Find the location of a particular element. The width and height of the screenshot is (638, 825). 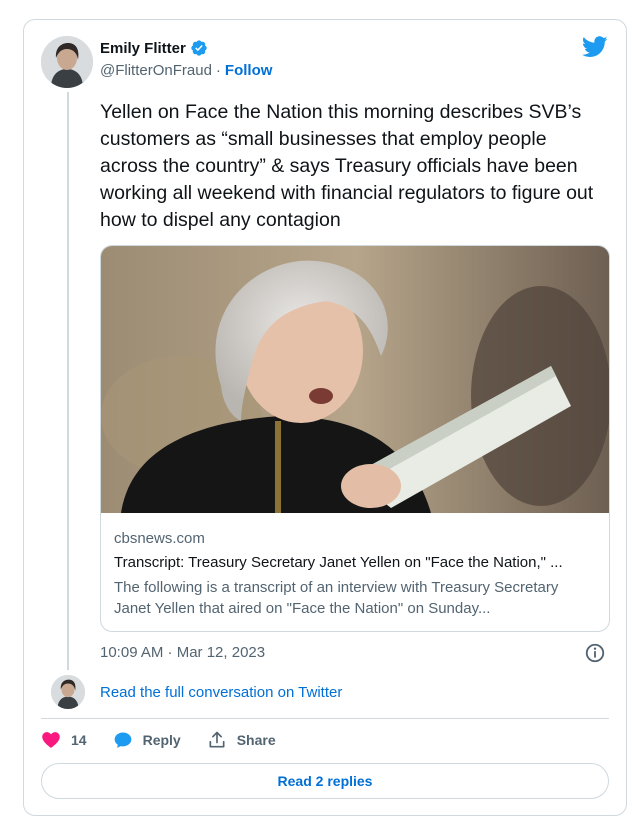

heart-icon is located at coordinates (51, 740).